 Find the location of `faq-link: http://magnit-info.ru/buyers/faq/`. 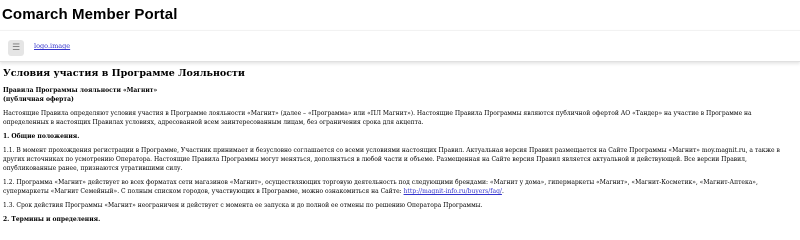

faq-link: http://magnit-info.ru/buyers/faq/ is located at coordinates (453, 191).